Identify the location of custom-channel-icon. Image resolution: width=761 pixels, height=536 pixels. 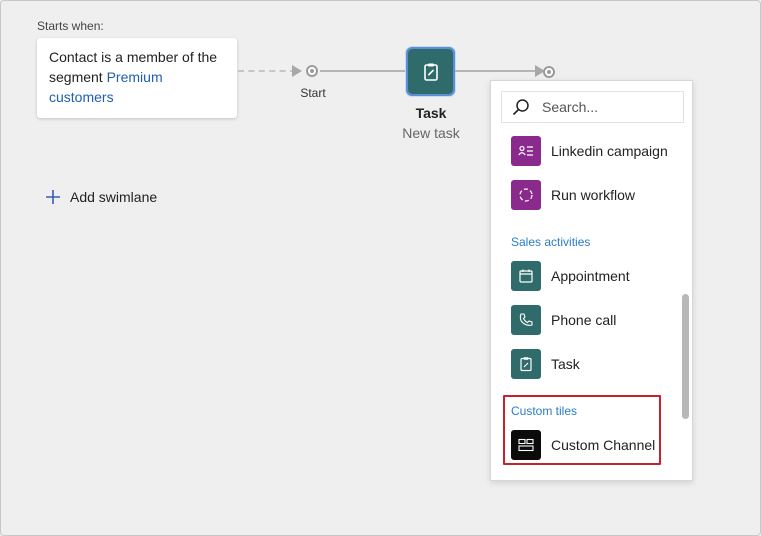
(526, 445).